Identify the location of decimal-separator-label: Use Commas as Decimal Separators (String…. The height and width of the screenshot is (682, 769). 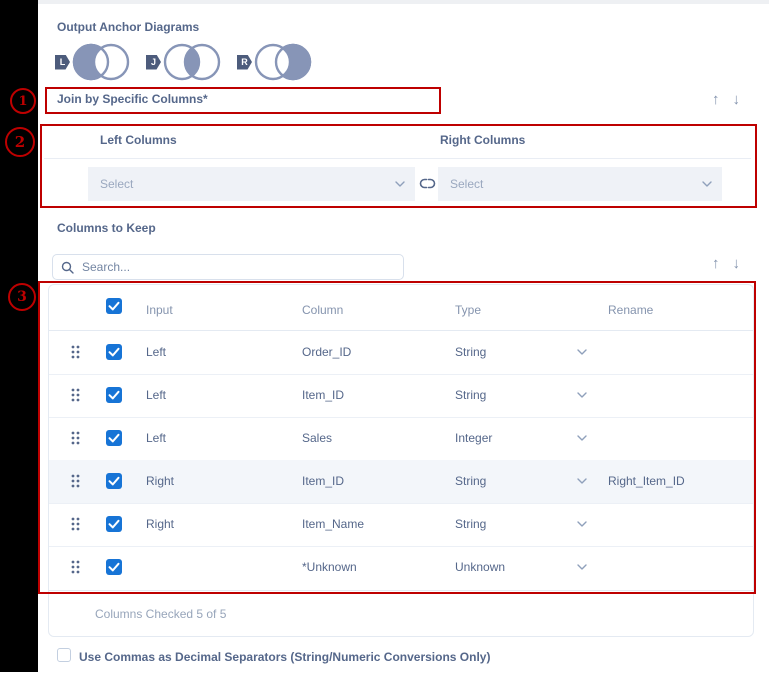
(285, 657).